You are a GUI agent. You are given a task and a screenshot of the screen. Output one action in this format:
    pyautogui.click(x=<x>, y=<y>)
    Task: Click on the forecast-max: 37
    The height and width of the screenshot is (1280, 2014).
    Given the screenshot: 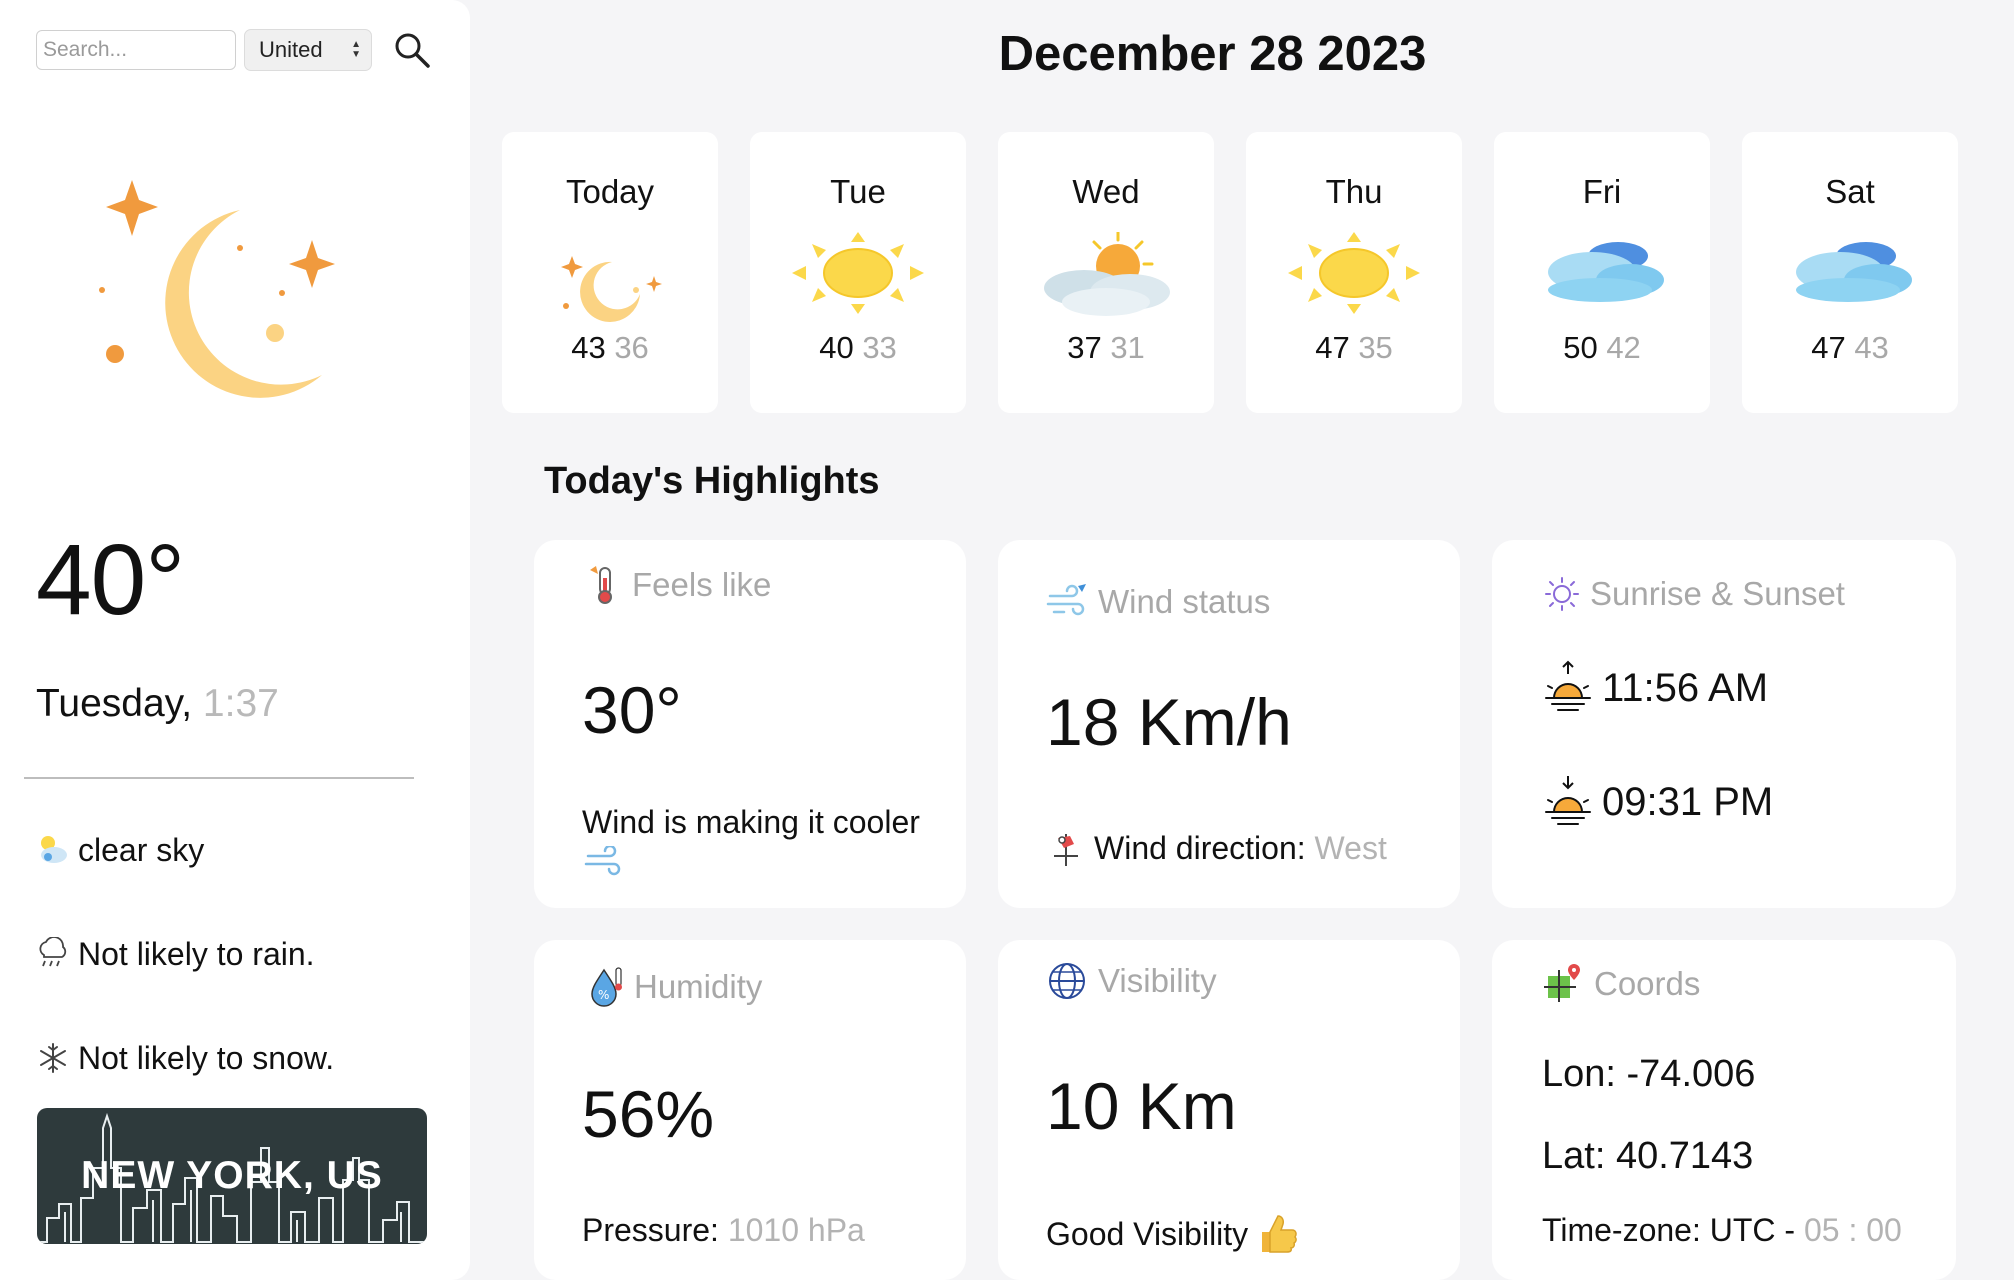 What is the action you would take?
    pyautogui.click(x=1084, y=347)
    